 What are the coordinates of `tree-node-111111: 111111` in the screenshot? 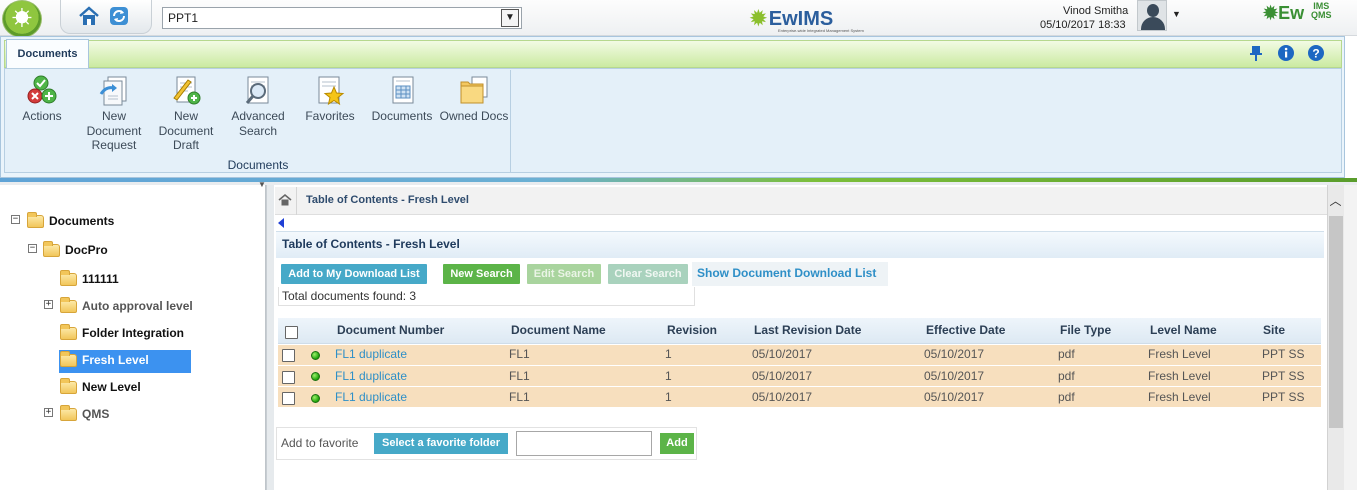 It's located at (89, 277).